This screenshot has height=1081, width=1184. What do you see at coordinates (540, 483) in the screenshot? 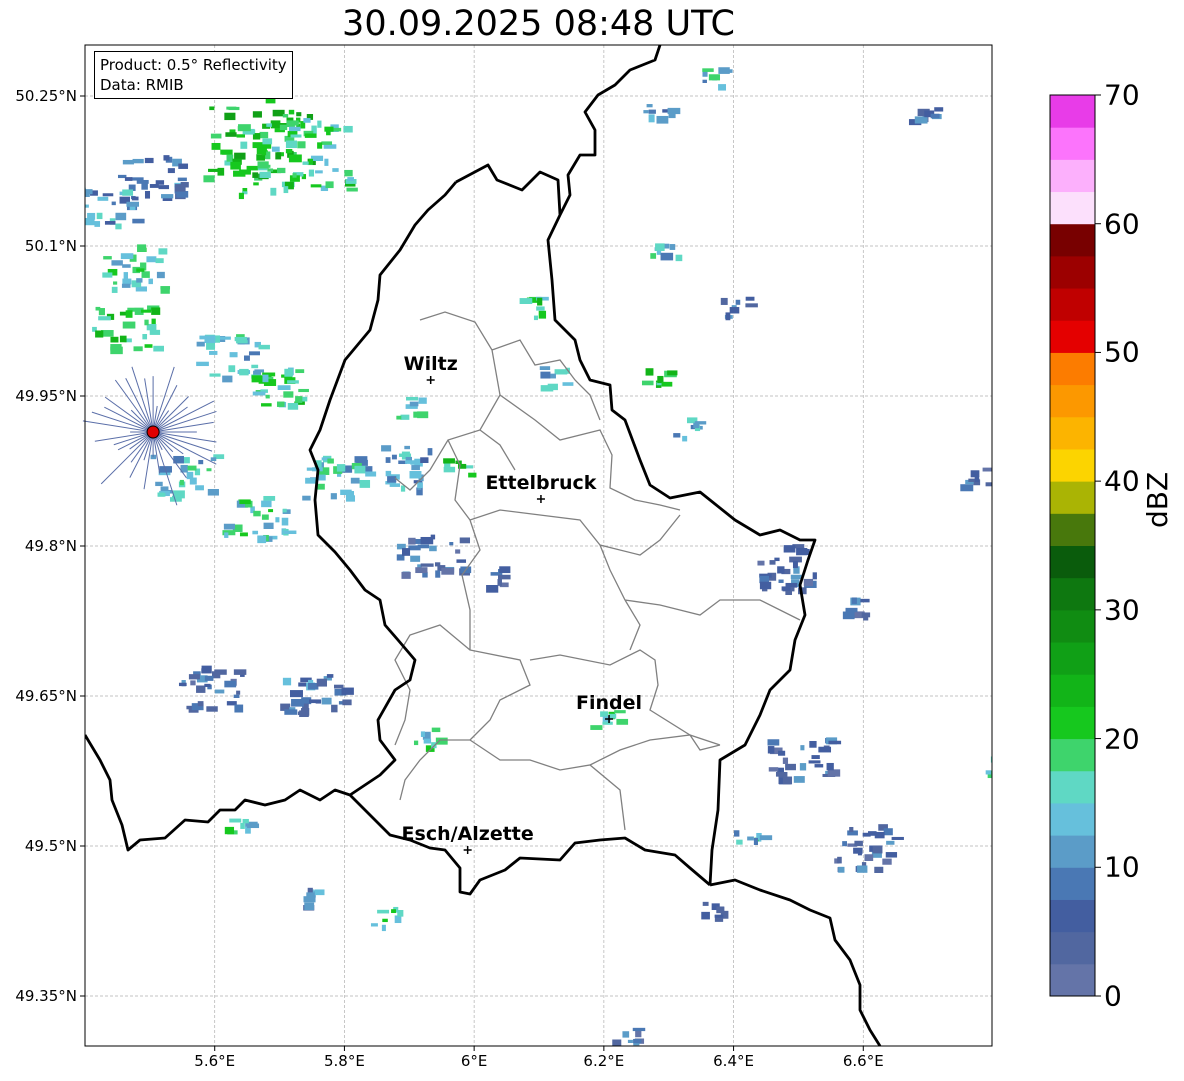
I see `city-label: Ettelbruck` at bounding box center [540, 483].